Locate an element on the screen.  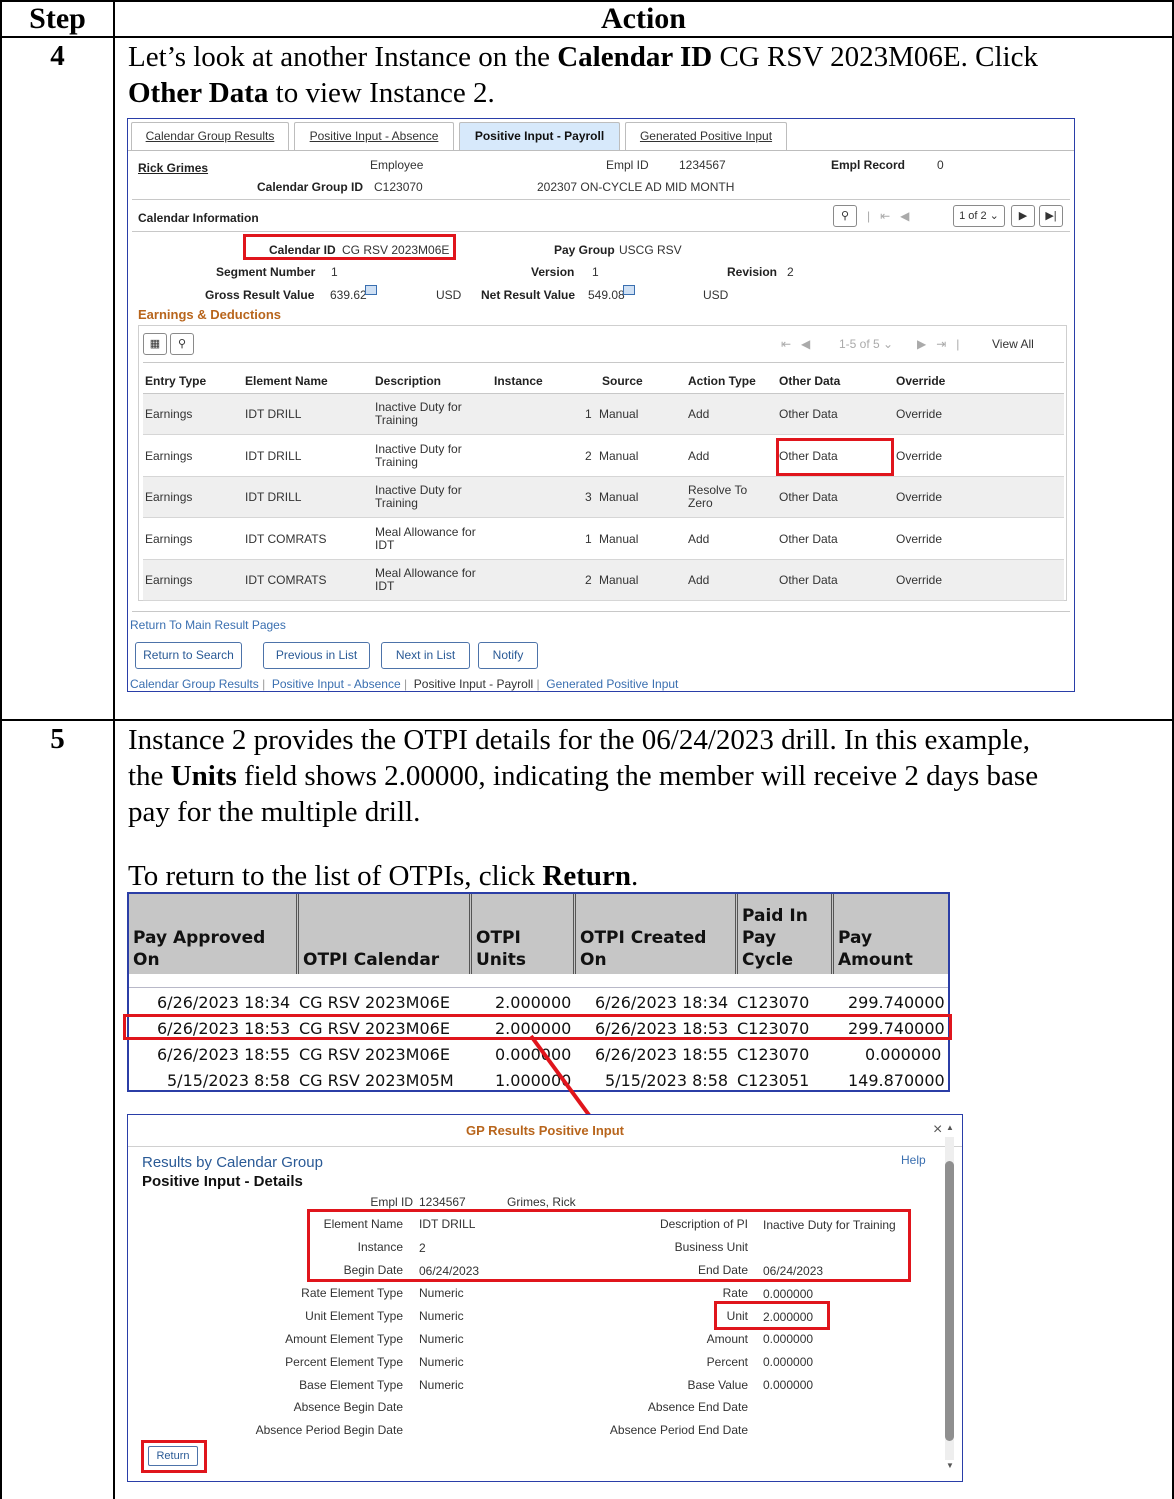
rate-label: Rate is located at coordinates (735, 1293).